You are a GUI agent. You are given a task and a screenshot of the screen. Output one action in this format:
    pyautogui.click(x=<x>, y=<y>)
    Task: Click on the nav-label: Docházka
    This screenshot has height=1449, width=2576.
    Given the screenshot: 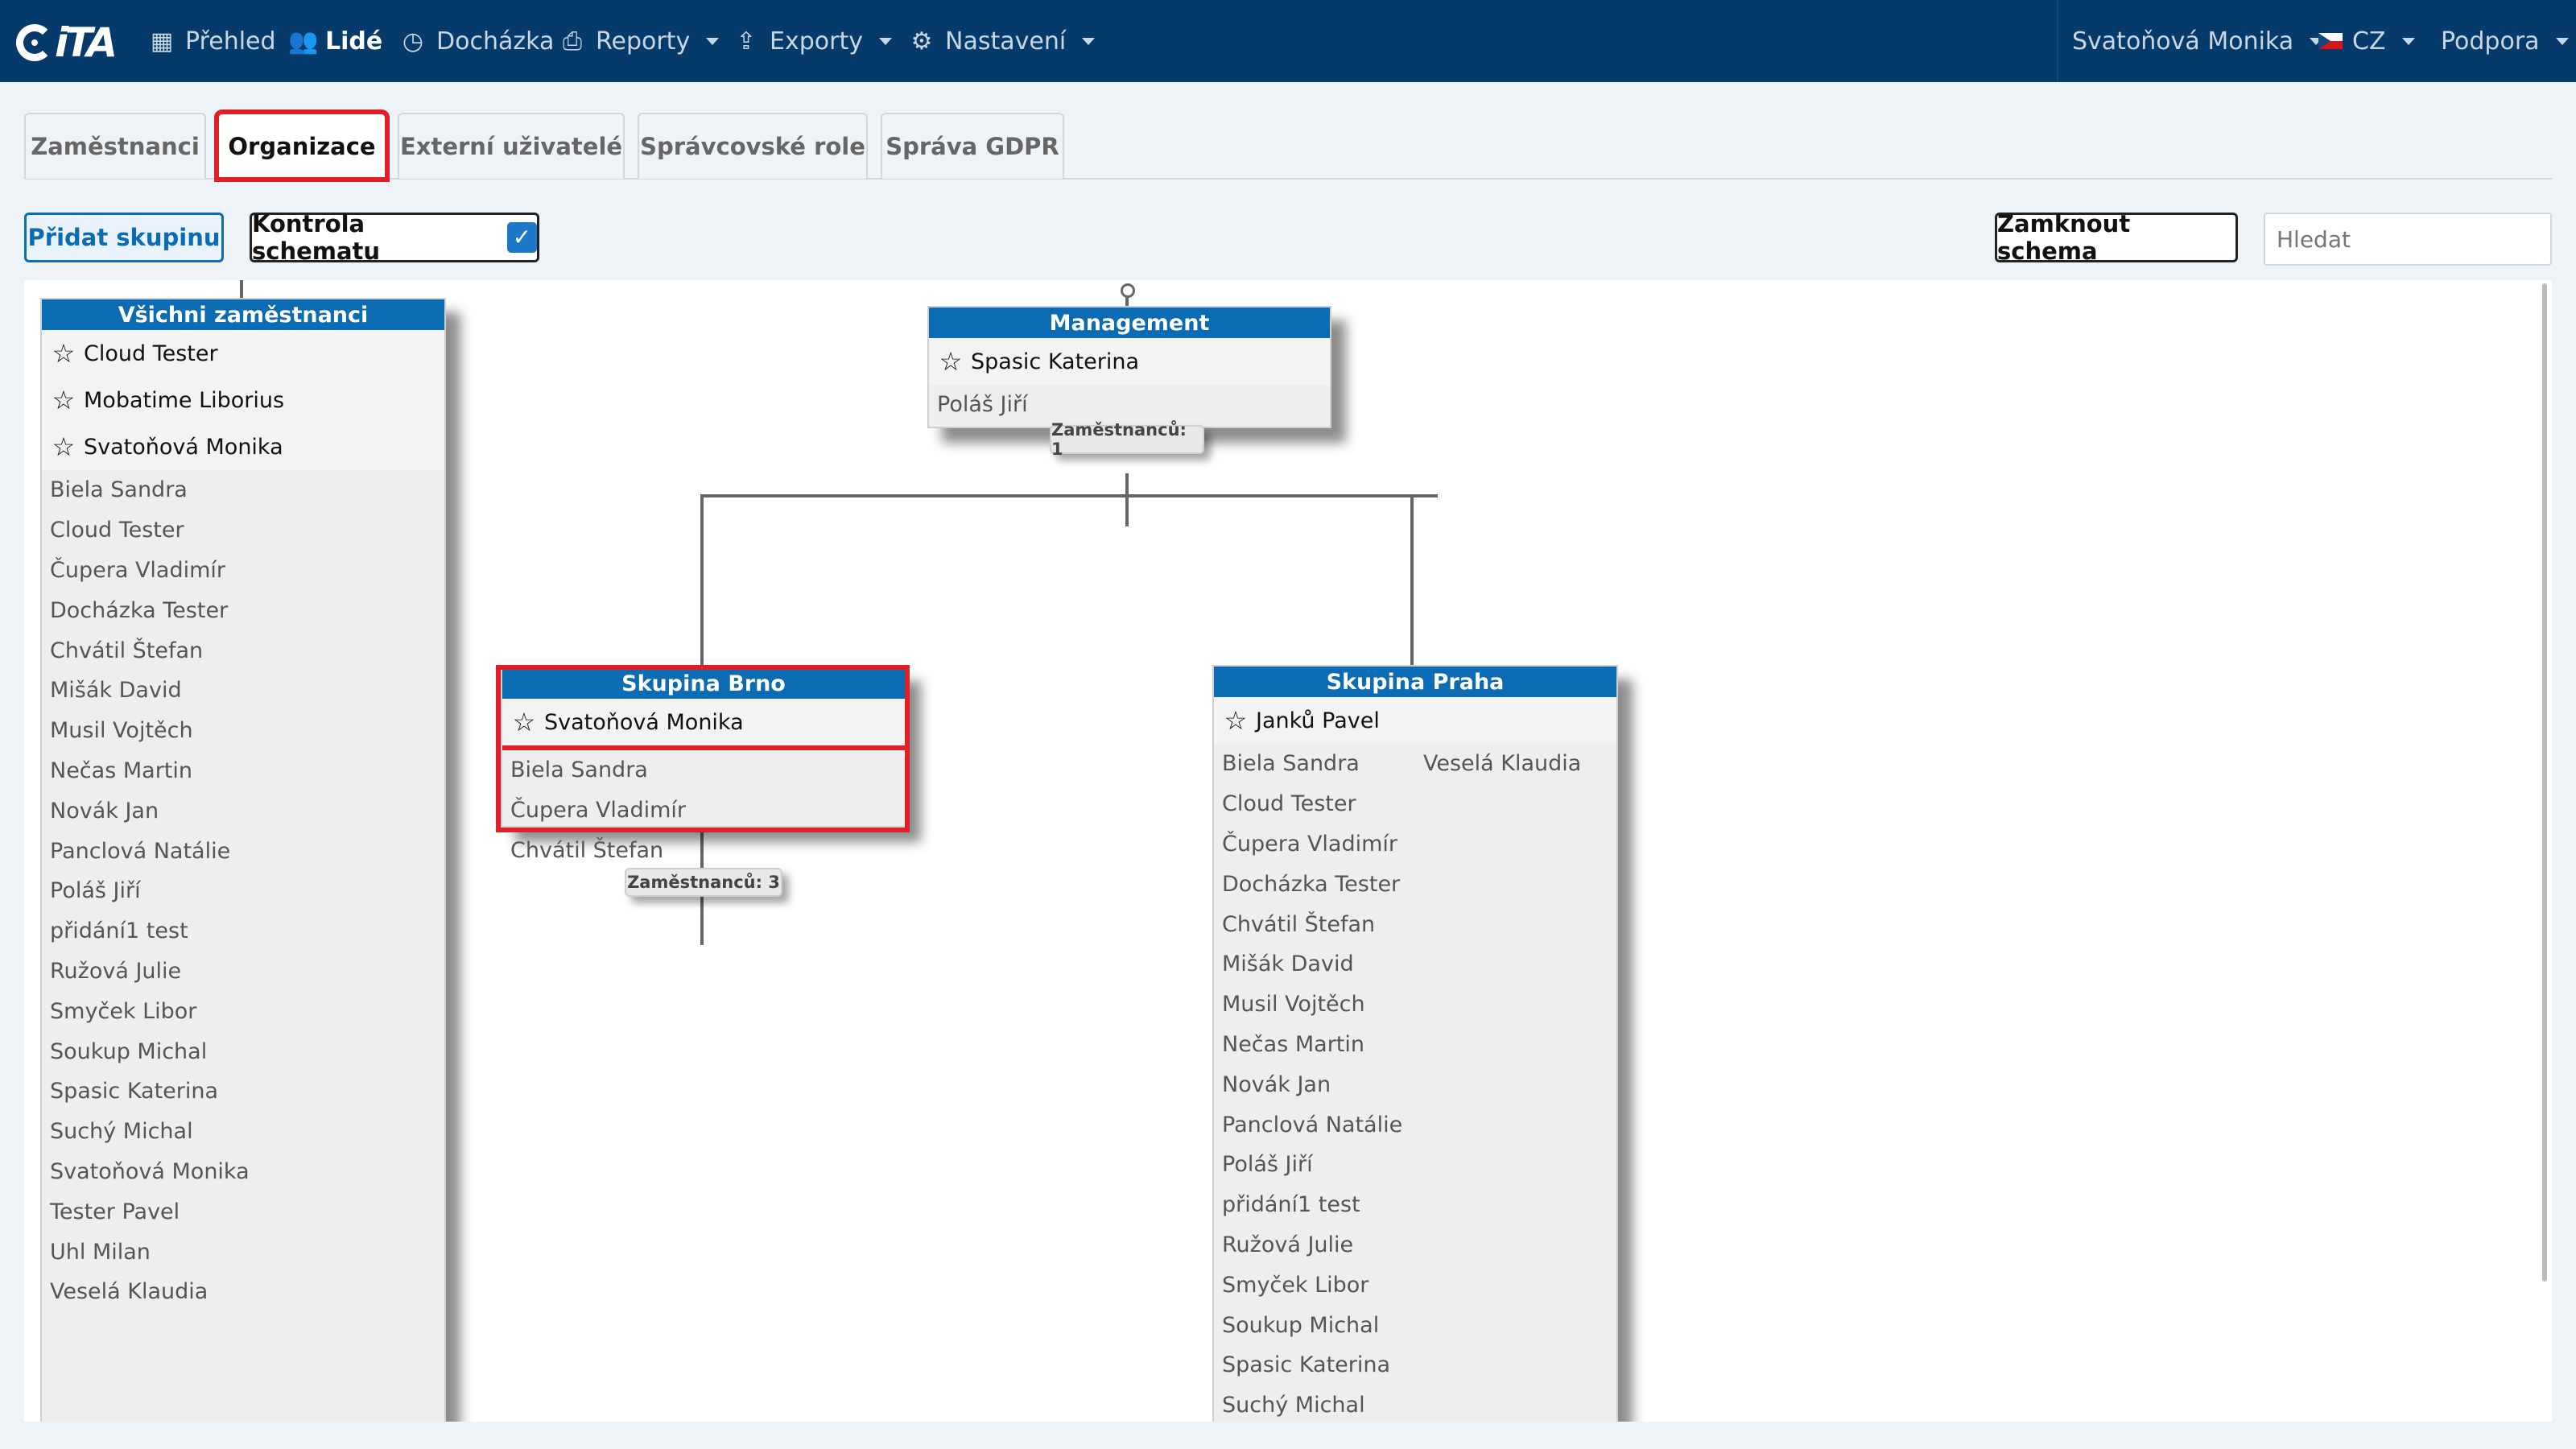 What is the action you would take?
    pyautogui.click(x=495, y=41)
    